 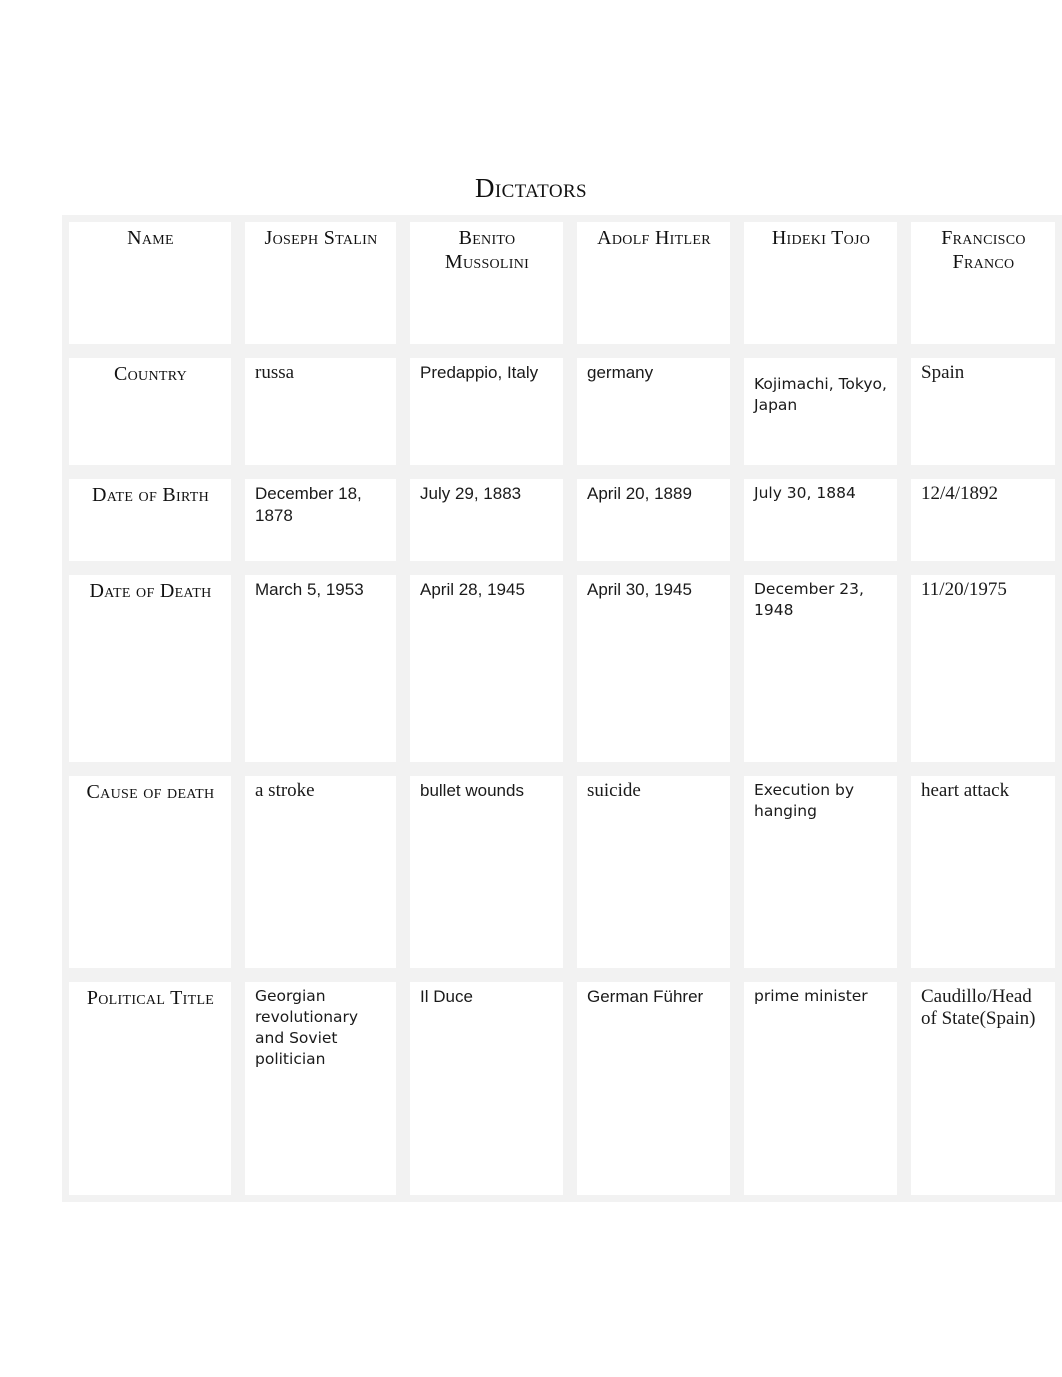 I want to click on cell-dod-franco: 11/20/1975, so click(x=983, y=668).